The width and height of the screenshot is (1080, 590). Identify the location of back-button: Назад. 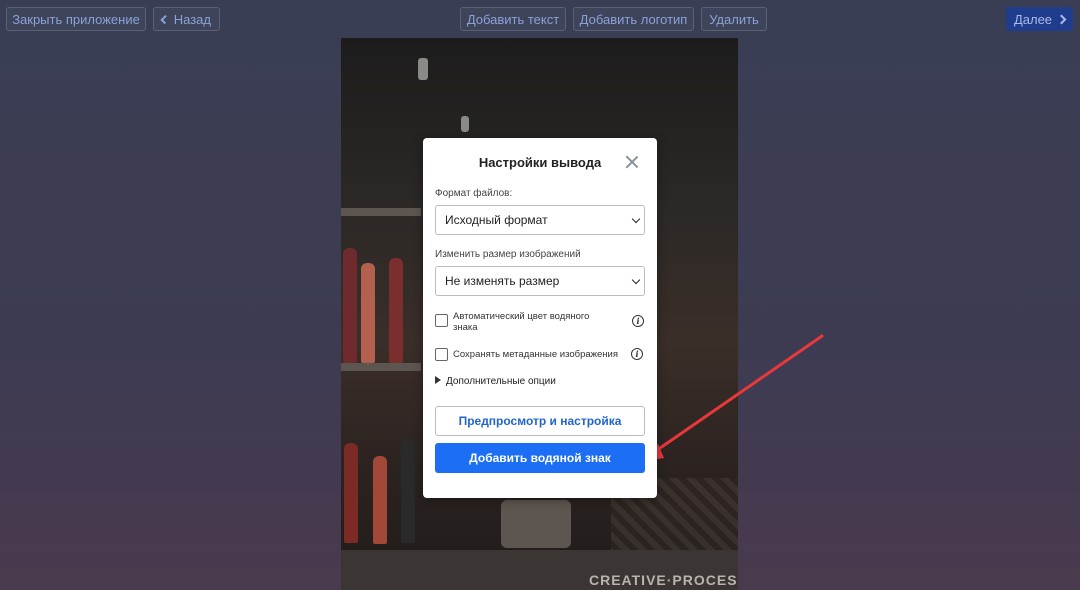
(186, 19).